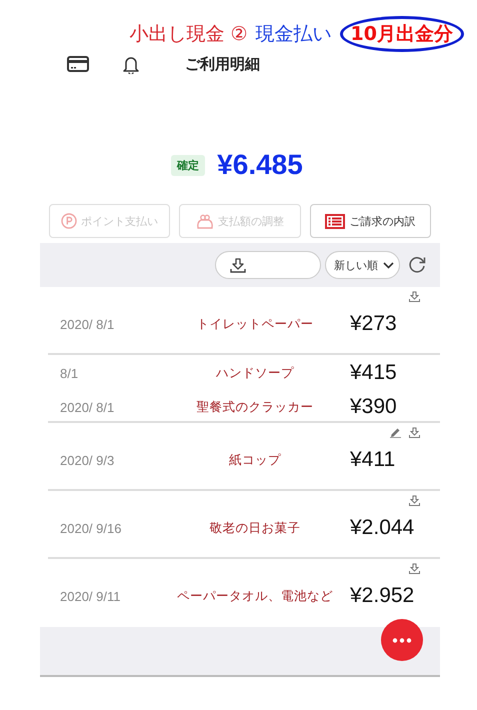  I want to click on date-text: 2020/ 9/11, so click(90, 596).